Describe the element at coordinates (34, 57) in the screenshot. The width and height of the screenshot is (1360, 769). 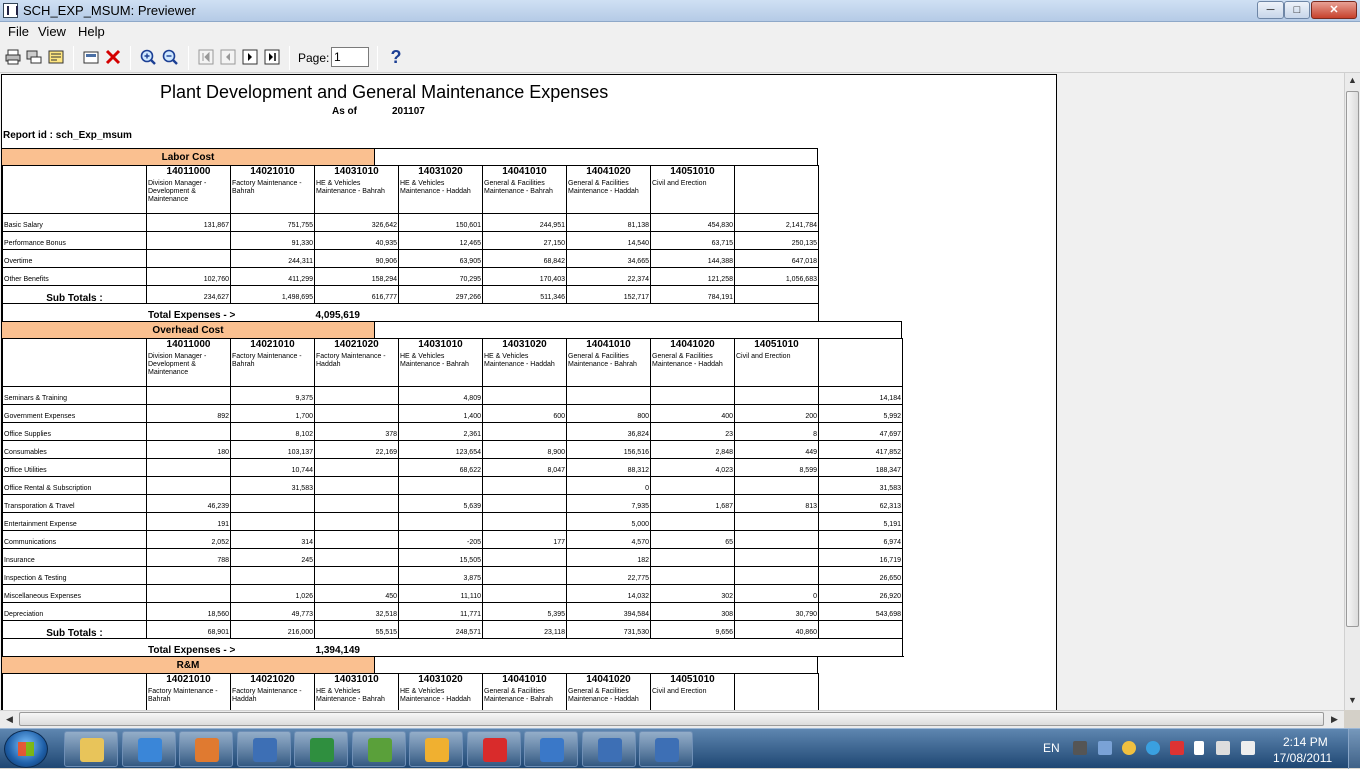
I see `print-setup-icon` at that location.